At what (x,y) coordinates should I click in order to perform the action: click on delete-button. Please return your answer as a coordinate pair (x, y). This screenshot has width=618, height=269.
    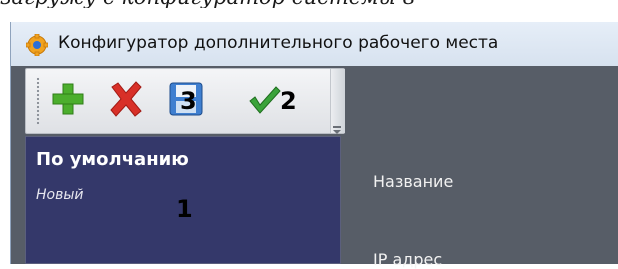
    Looking at the image, I should click on (129, 101).